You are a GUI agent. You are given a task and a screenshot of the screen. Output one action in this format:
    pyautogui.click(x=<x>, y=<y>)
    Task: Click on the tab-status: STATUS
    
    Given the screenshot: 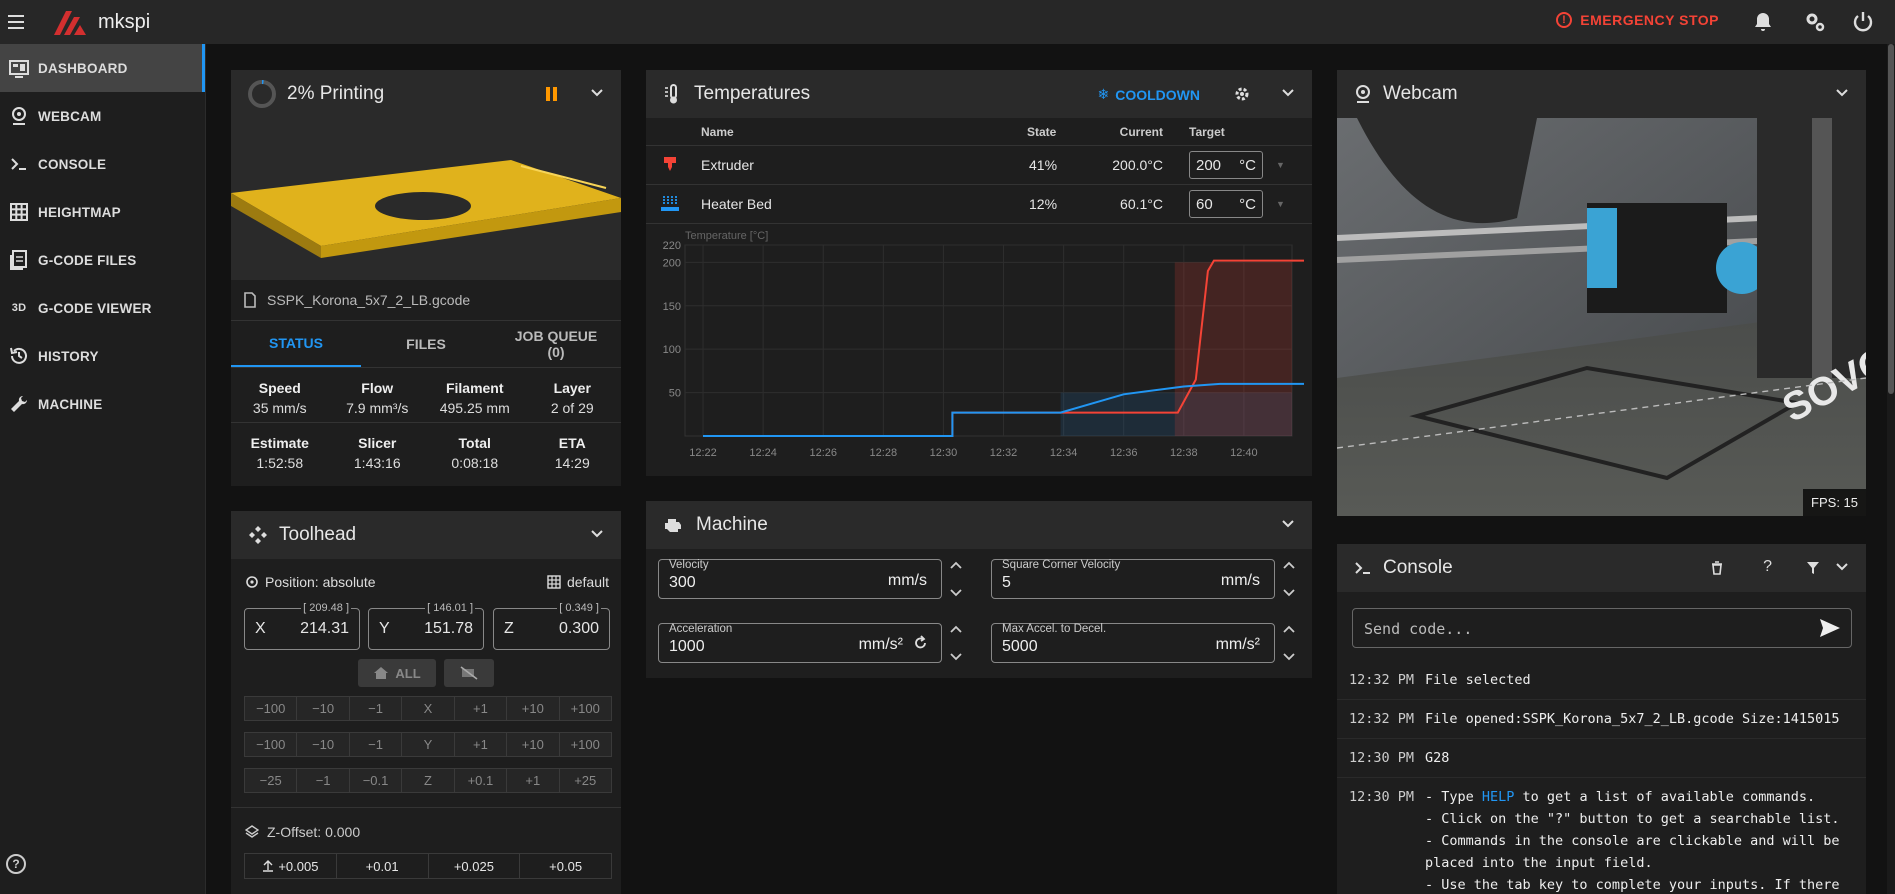 What is the action you would take?
    pyautogui.click(x=296, y=344)
    